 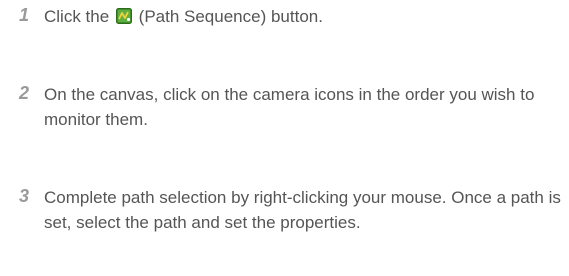 I want to click on step-text-before-icon: Click the, so click(x=77, y=16).